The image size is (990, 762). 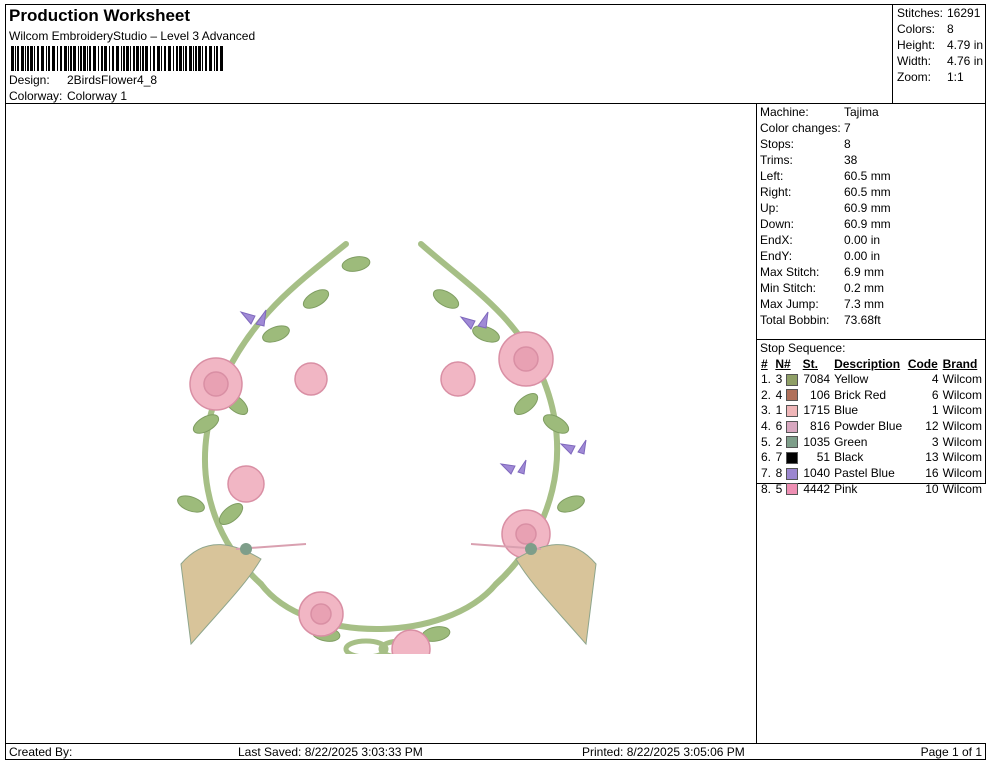 What do you see at coordinates (932, 488) in the screenshot?
I see `thread-code: 10` at bounding box center [932, 488].